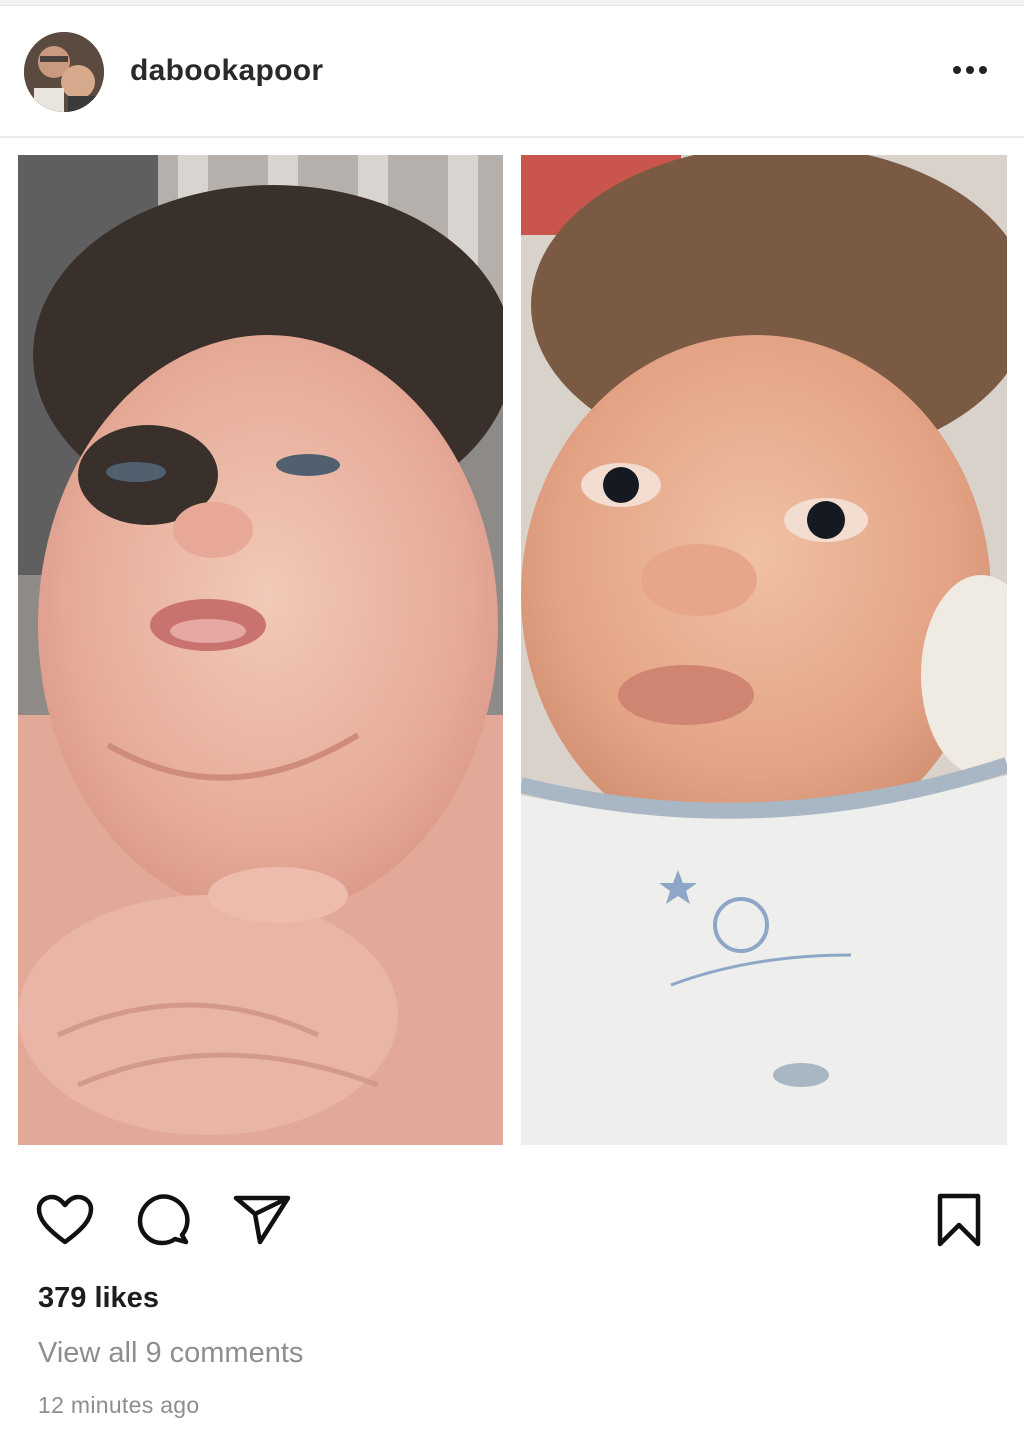 The height and width of the screenshot is (1429, 1024). What do you see at coordinates (170, 1353) in the screenshot?
I see `view-comments-link: View all 9 comments` at bounding box center [170, 1353].